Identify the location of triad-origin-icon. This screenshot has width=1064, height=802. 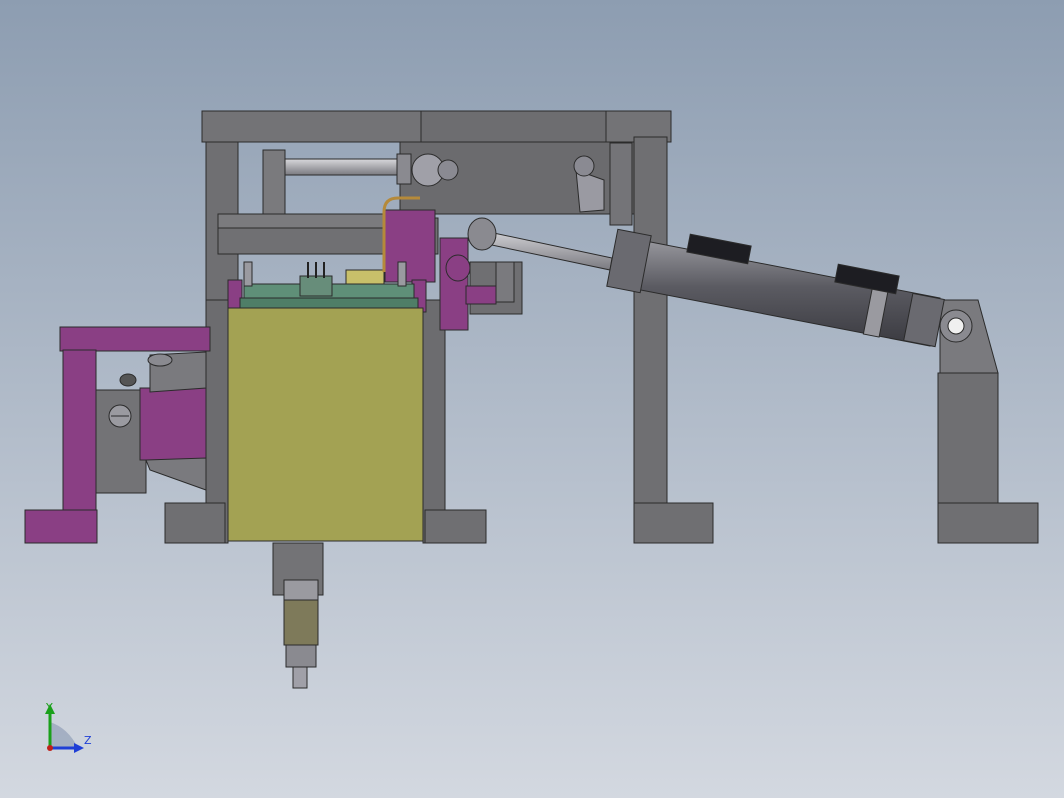
(50, 748).